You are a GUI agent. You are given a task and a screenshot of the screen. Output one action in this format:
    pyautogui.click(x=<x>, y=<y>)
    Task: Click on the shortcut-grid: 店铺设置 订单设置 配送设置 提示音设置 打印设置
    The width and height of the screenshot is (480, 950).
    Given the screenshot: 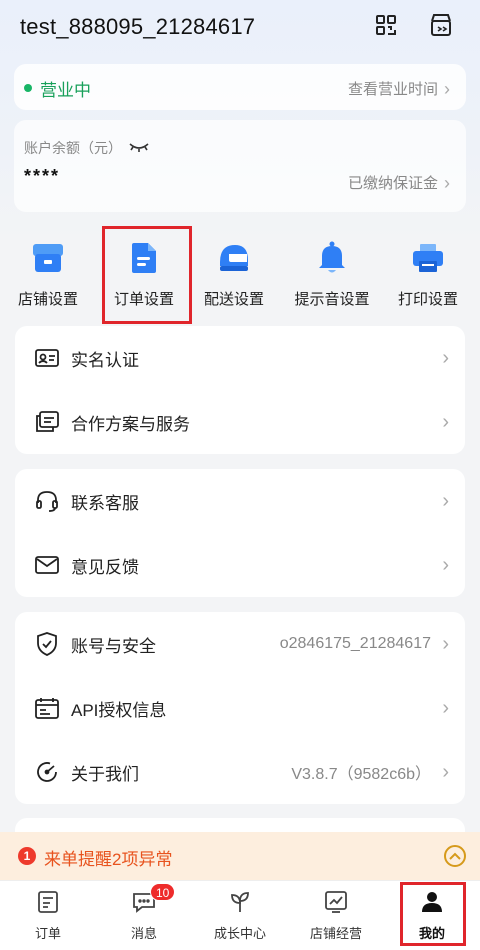 What is the action you would take?
    pyautogui.click(x=240, y=276)
    